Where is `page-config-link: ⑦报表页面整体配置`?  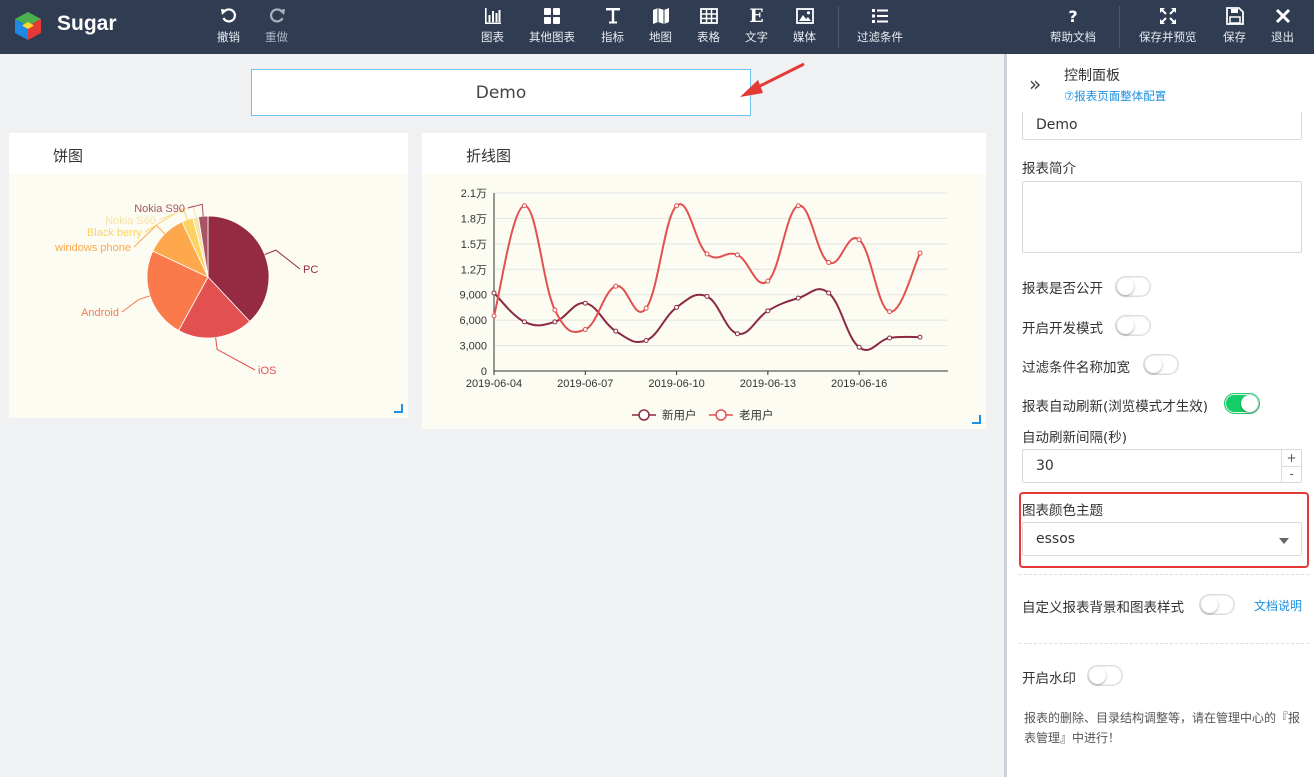
page-config-link: ⑦报表页面整体配置 is located at coordinates (1115, 96).